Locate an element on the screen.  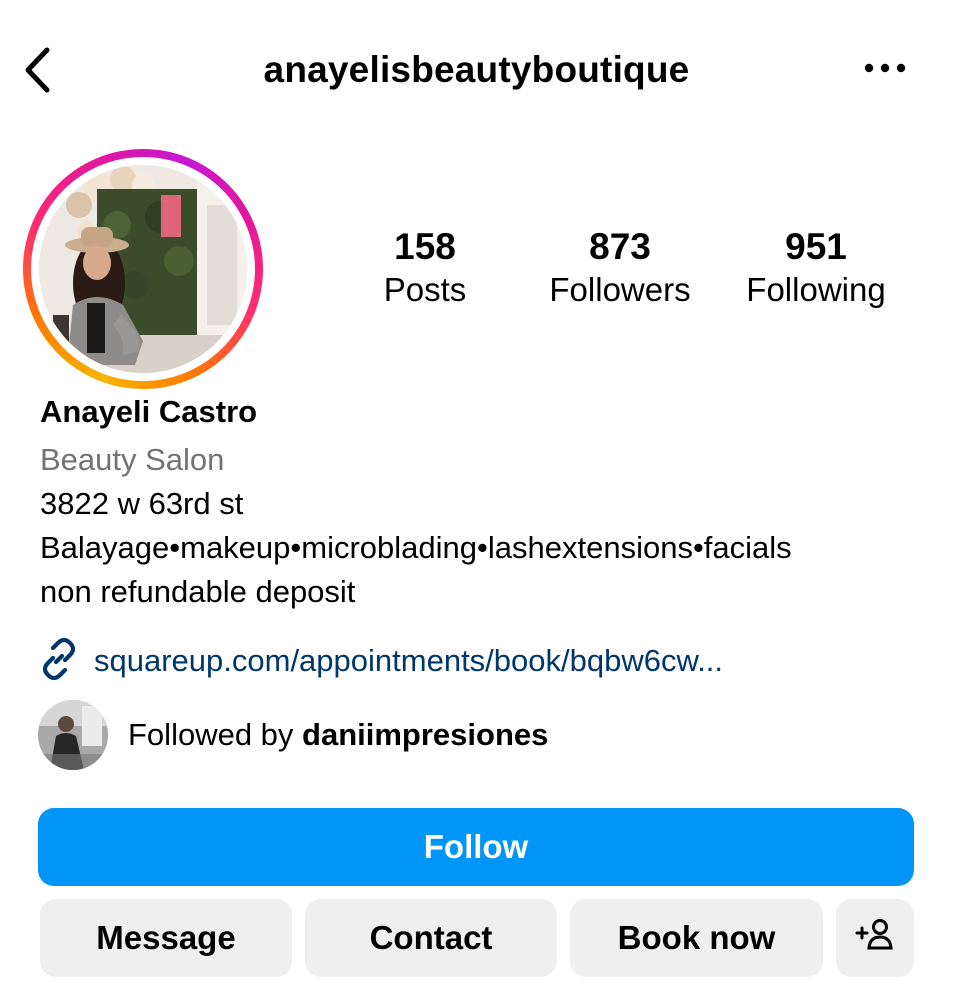
profile-username: anayelisbeautyboutique is located at coordinates (476, 69).